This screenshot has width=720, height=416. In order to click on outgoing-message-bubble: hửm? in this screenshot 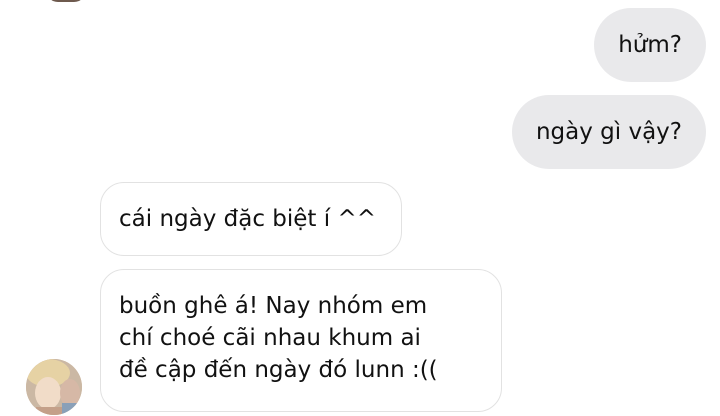, I will do `click(650, 45)`.